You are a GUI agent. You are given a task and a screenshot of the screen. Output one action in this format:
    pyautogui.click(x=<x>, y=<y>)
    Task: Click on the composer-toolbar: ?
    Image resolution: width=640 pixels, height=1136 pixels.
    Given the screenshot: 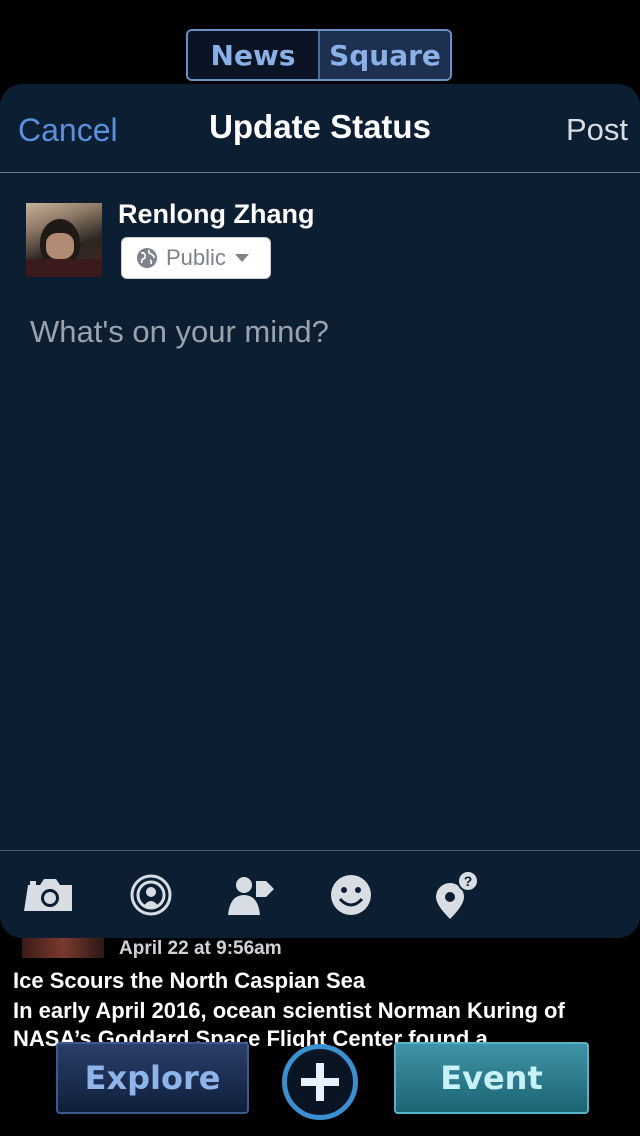 What is the action you would take?
    pyautogui.click(x=320, y=894)
    